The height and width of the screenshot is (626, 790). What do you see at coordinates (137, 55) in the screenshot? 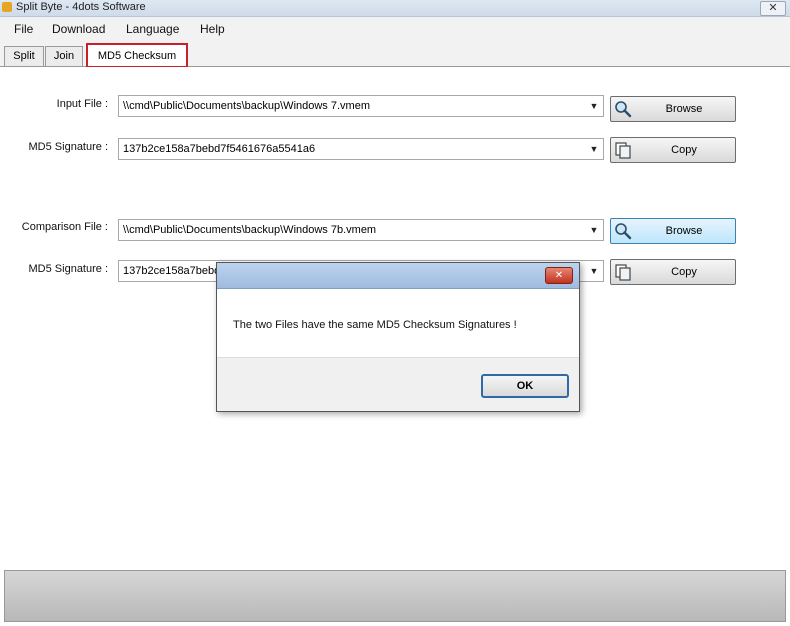
I see `tab-md5-checksum: MD5 Checksum` at bounding box center [137, 55].